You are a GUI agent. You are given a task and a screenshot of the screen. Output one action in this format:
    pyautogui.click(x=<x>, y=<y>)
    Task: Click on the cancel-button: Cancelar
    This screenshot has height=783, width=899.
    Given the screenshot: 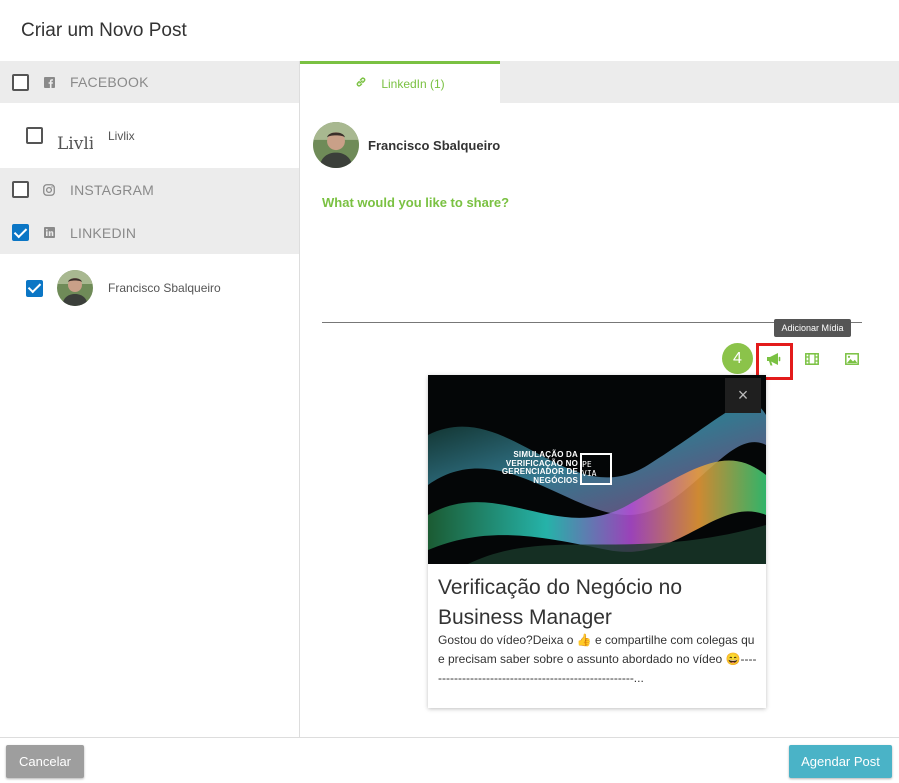 What is the action you would take?
    pyautogui.click(x=45, y=761)
    